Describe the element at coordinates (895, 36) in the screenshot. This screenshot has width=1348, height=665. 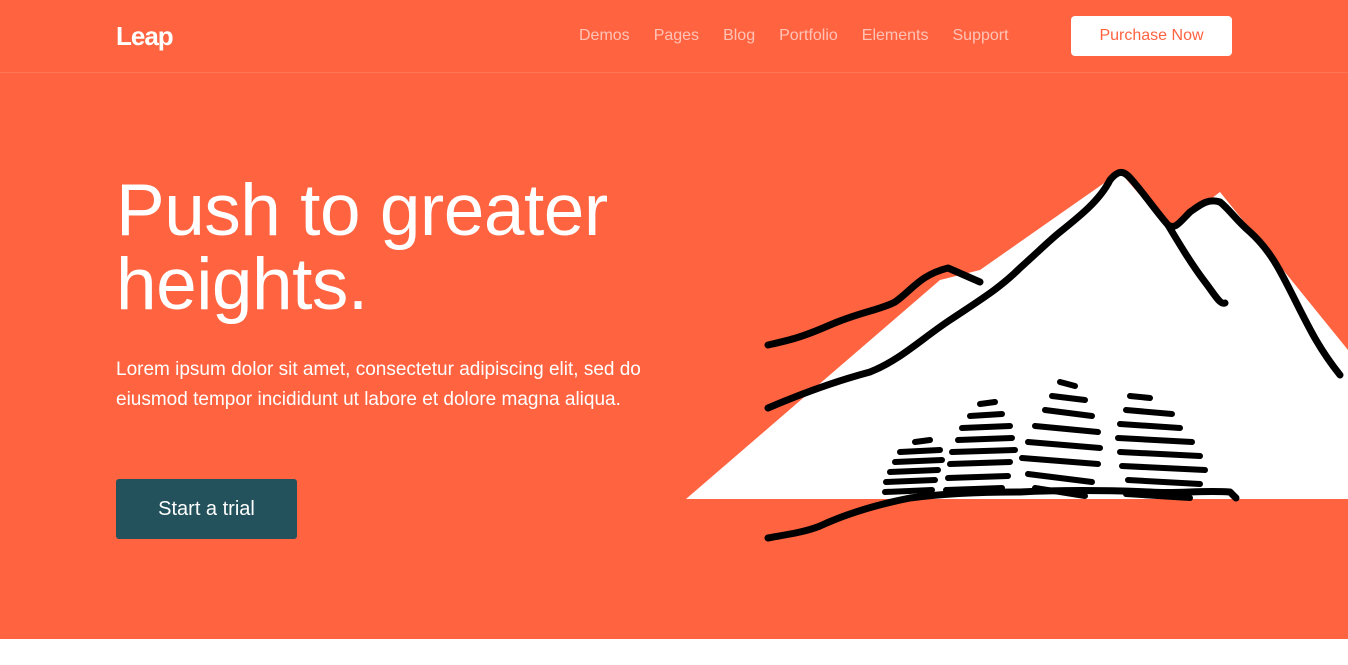
I see `nav-item-elements: Elements` at that location.